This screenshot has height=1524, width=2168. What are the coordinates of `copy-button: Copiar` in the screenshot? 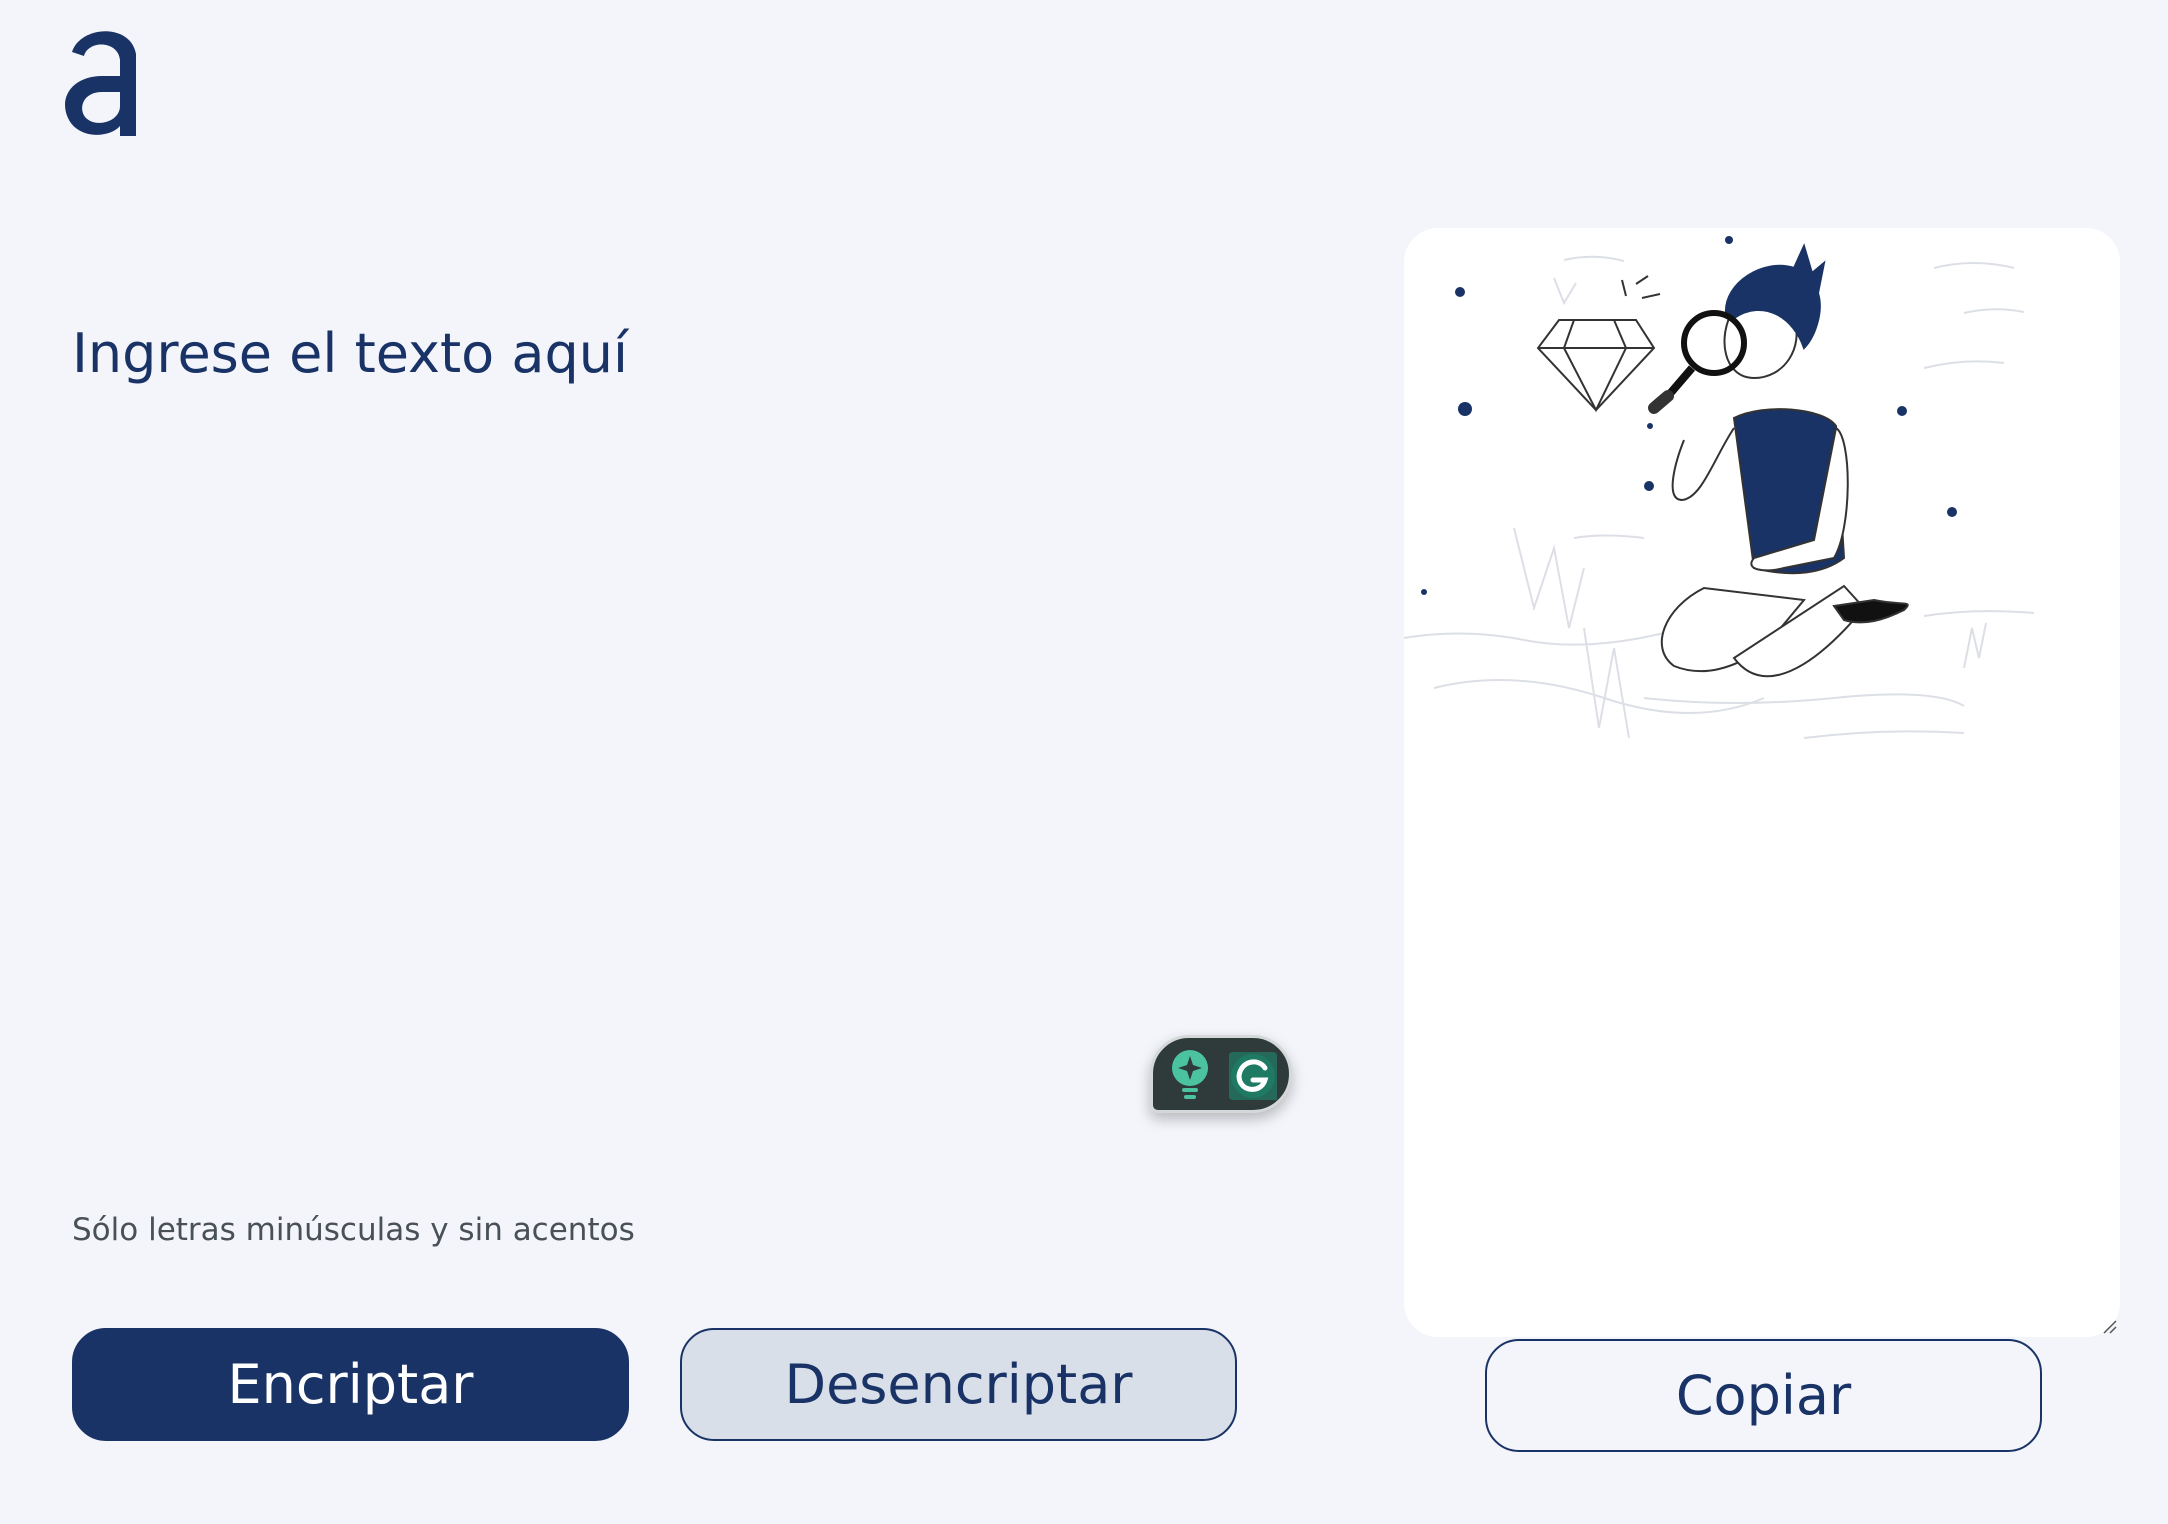 It's located at (1763, 1395).